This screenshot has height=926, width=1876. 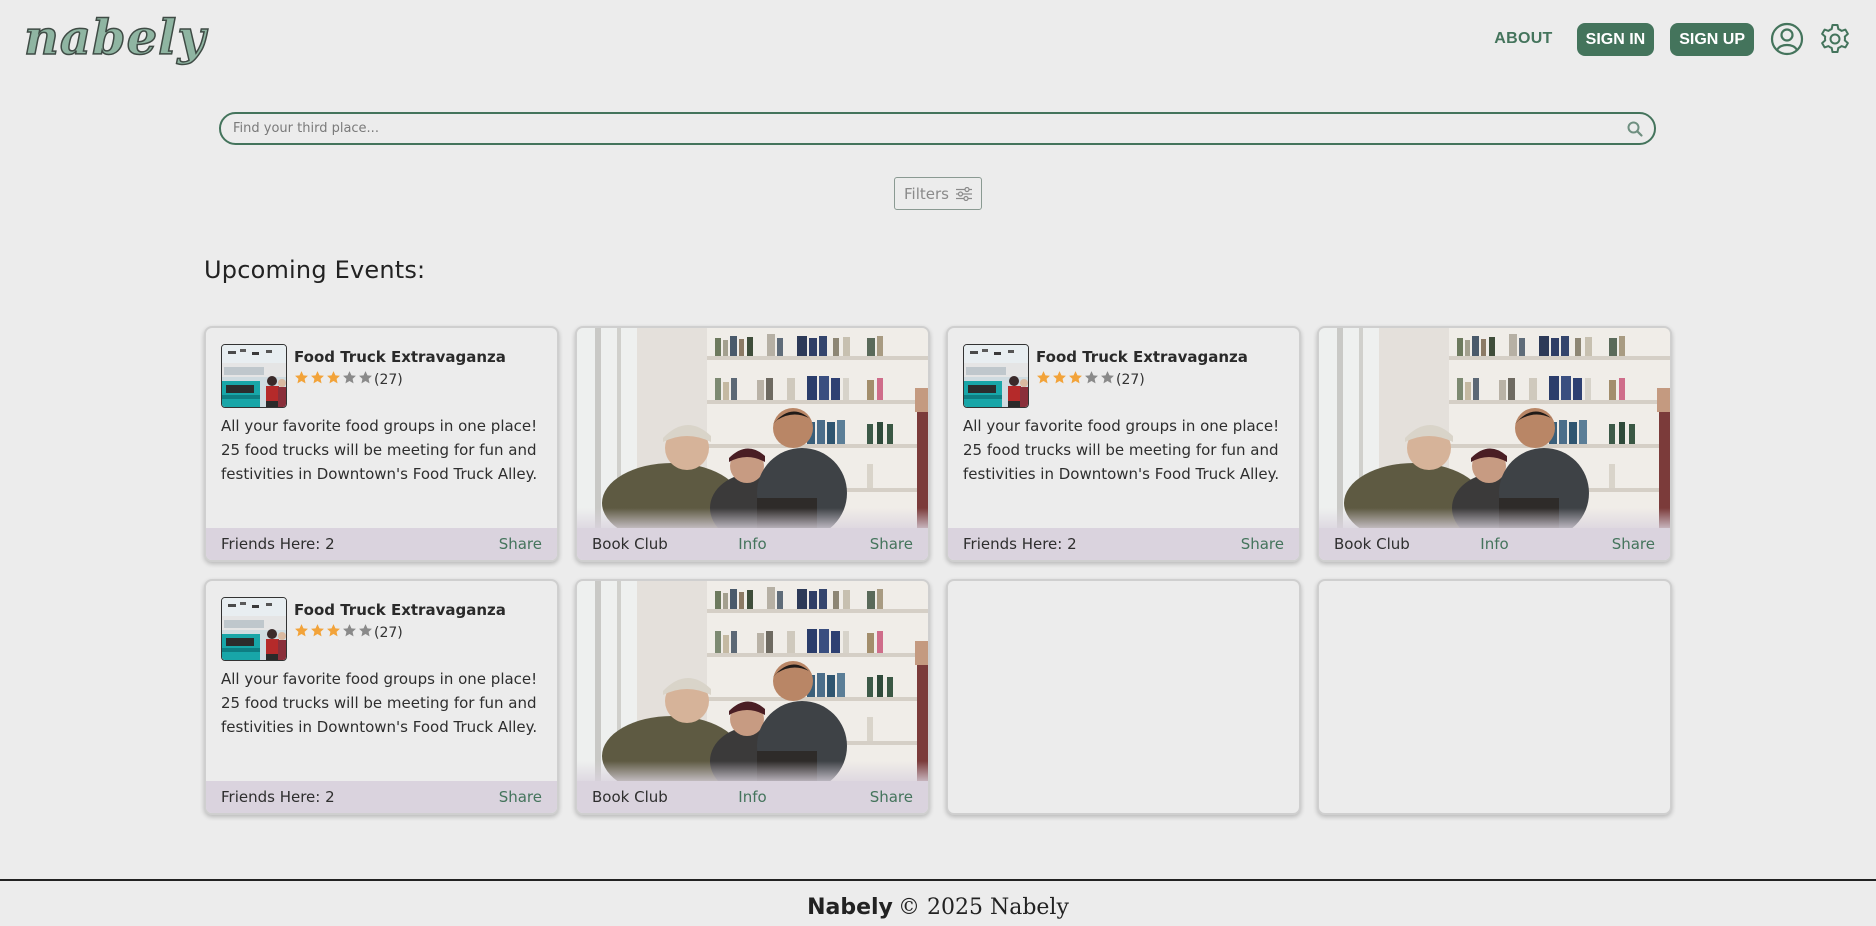 What do you see at coordinates (1615, 39) in the screenshot?
I see `sign-in-button: SIGN IN` at bounding box center [1615, 39].